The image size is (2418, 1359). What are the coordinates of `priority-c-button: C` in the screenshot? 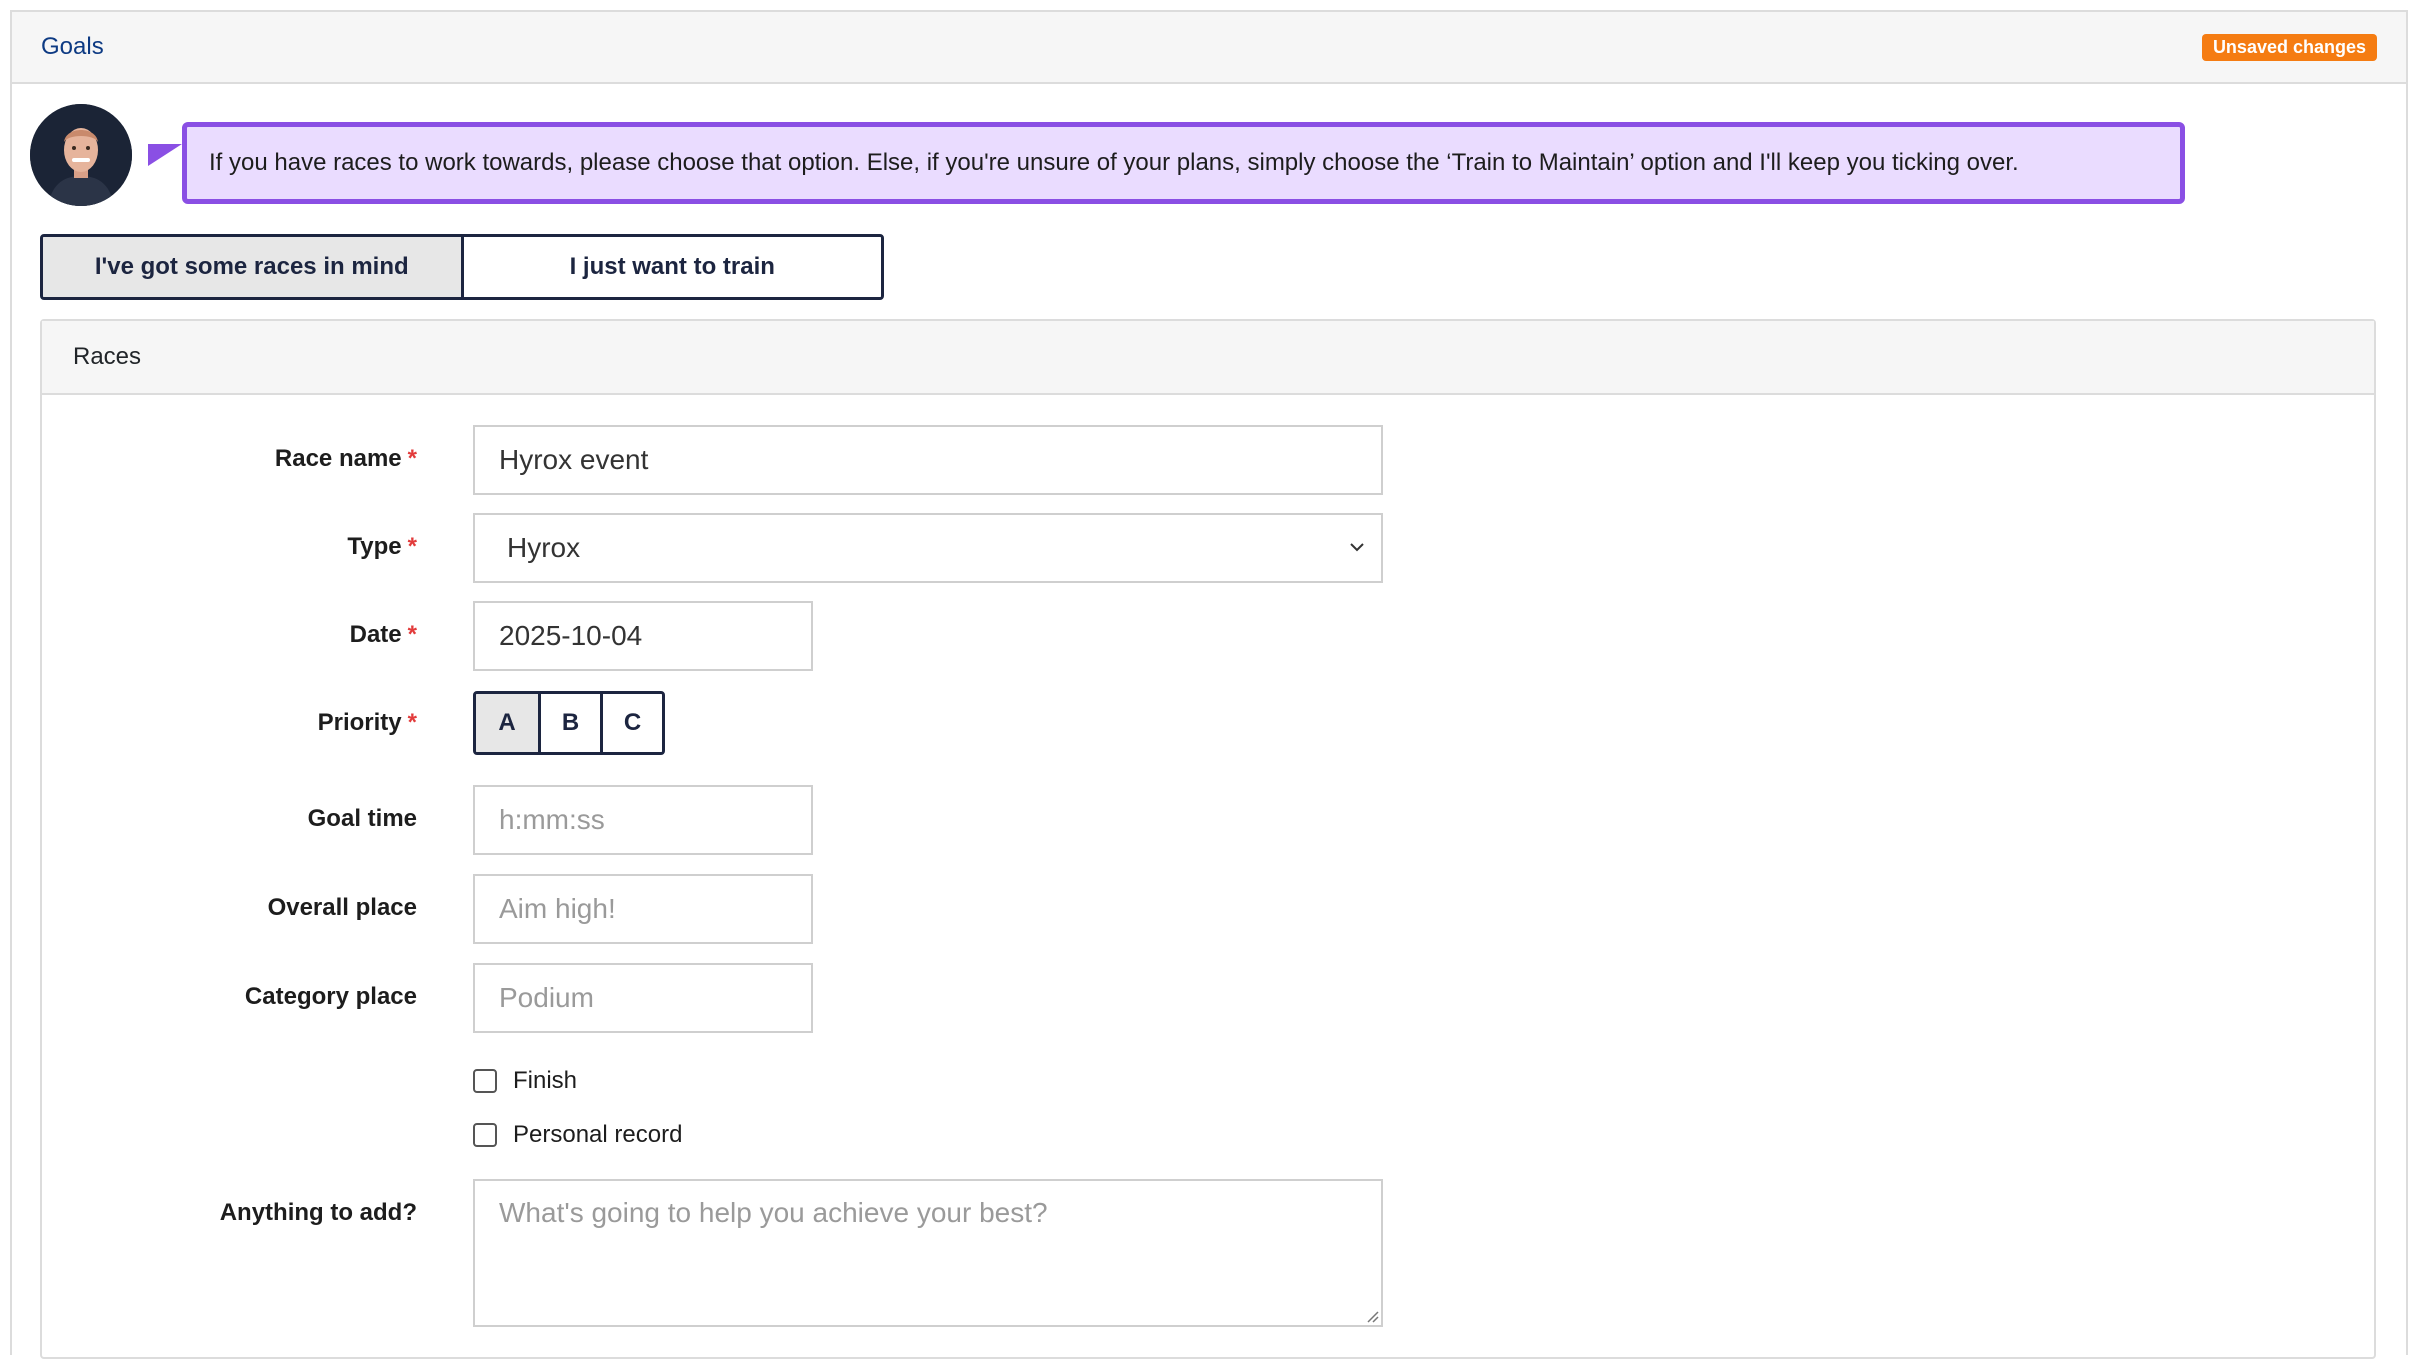 It's located at (631, 723).